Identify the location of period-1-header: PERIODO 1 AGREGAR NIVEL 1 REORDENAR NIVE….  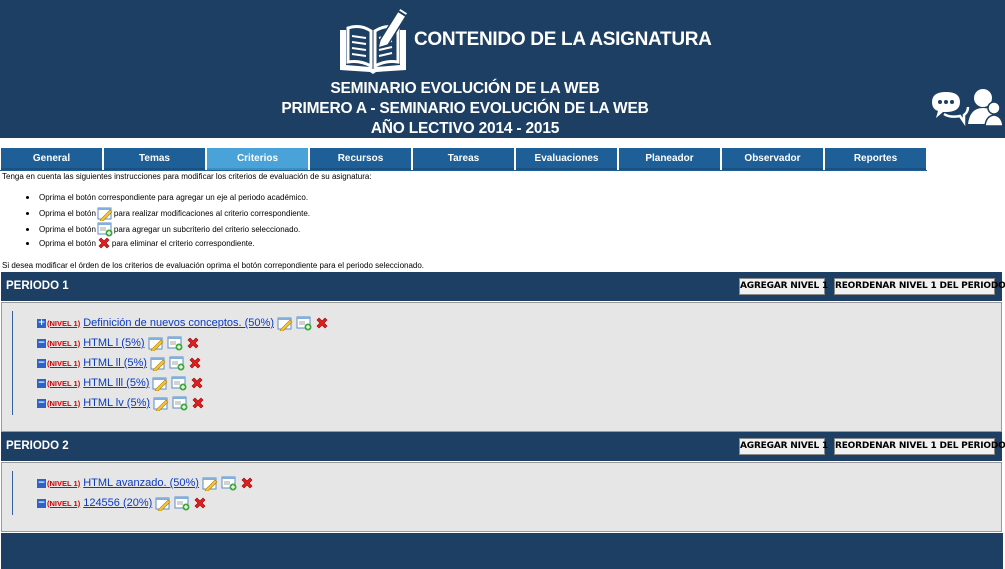
(503, 286).